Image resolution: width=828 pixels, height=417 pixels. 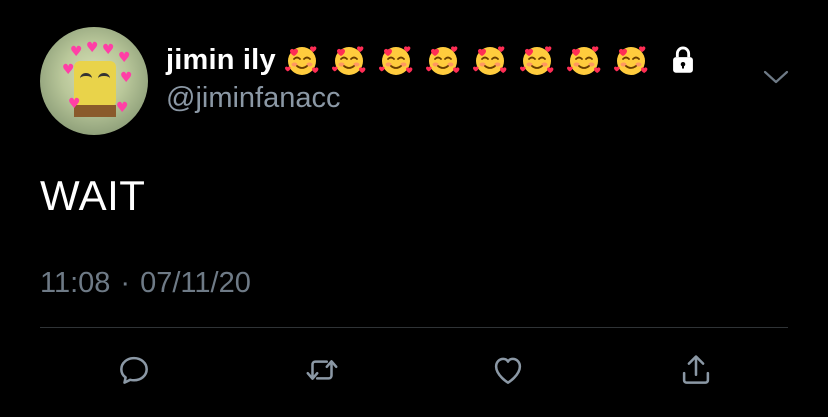 What do you see at coordinates (195, 283) in the screenshot?
I see `tweet-date: 07/11/20` at bounding box center [195, 283].